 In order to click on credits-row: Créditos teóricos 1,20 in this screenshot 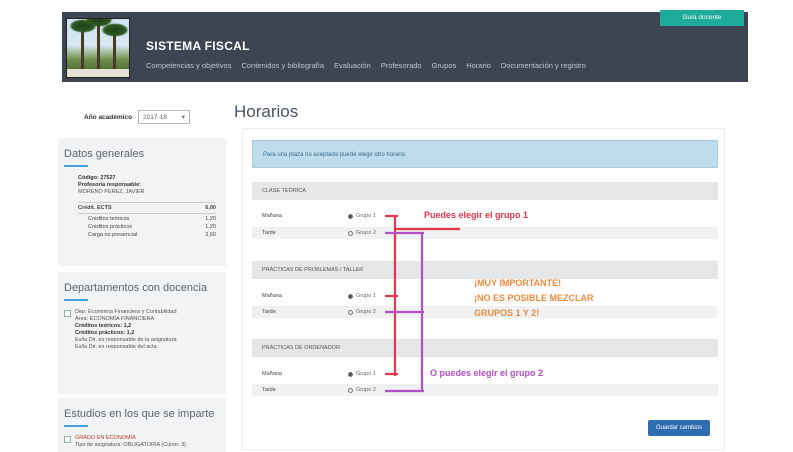, I will do `click(152, 219)`.